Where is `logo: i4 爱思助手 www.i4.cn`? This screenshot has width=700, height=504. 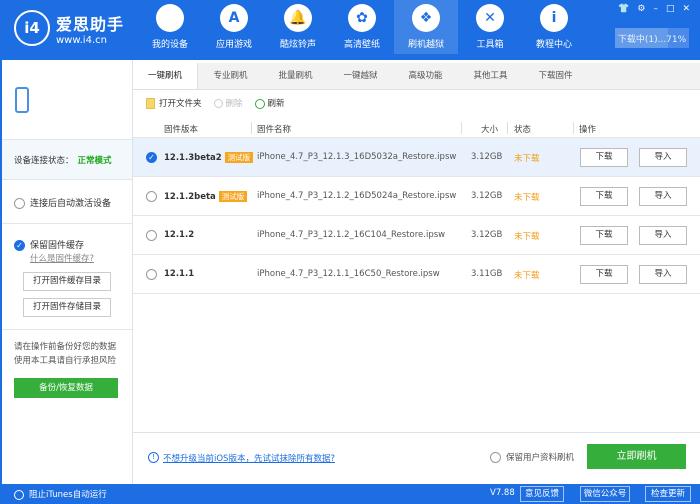
logo: i4 爱思助手 www.i4.cn is located at coordinates (69, 28).